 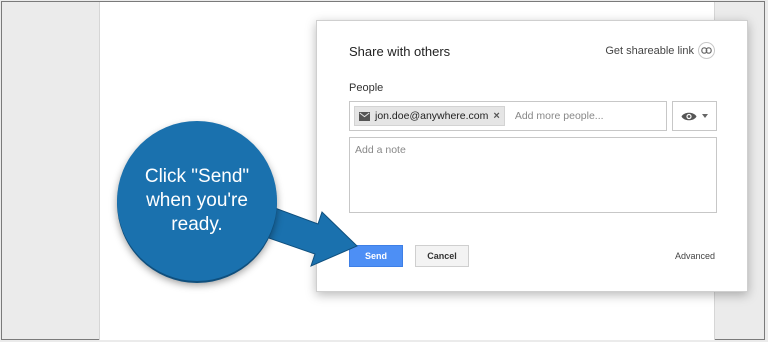 I want to click on callout-text: Click "Send" when you're ready., so click(x=197, y=200).